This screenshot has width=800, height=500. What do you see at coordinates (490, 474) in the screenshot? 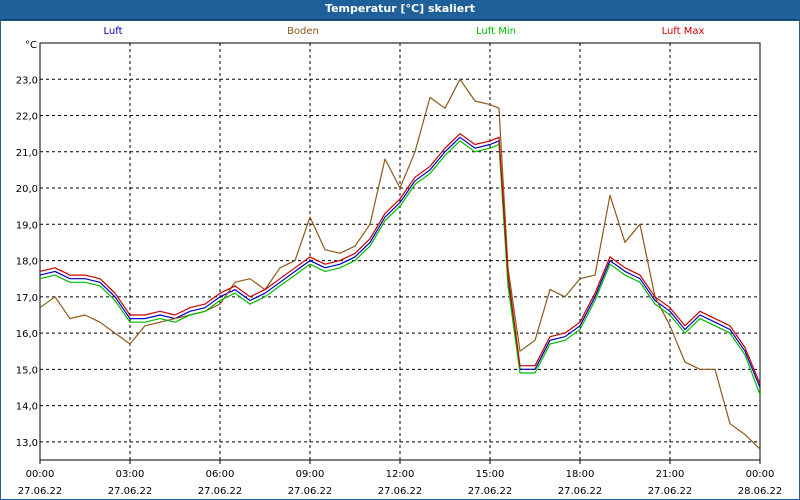
I see `x-tick-time: 15:00` at bounding box center [490, 474].